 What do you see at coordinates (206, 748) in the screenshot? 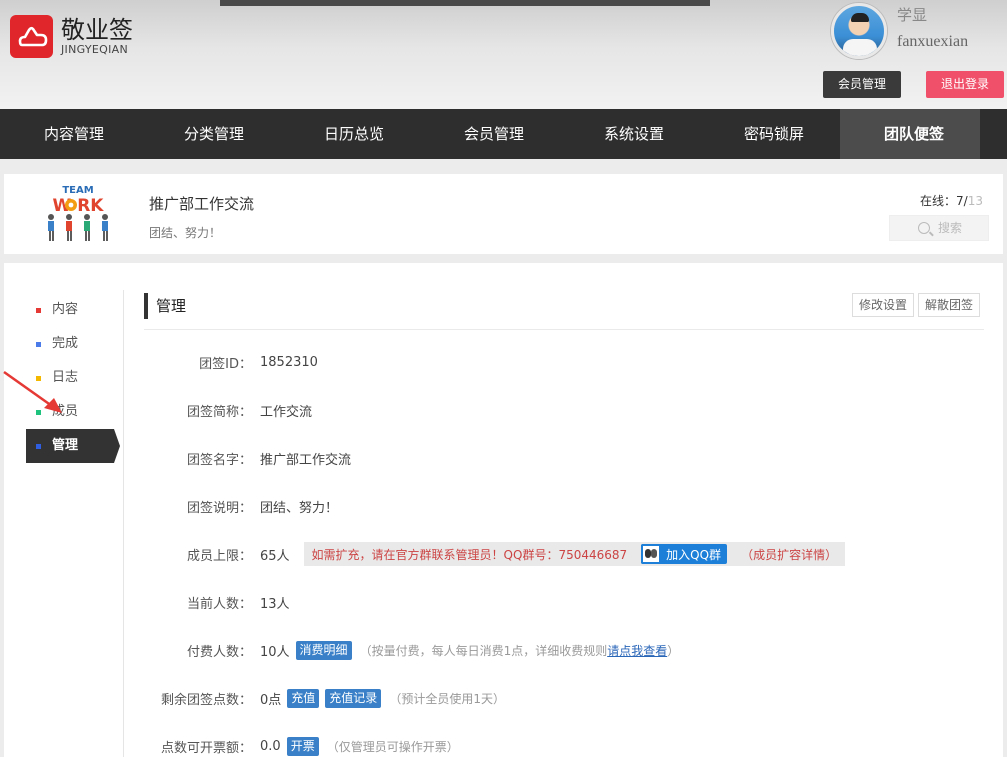
I see `field-label: 点数可开票额：` at bounding box center [206, 748].